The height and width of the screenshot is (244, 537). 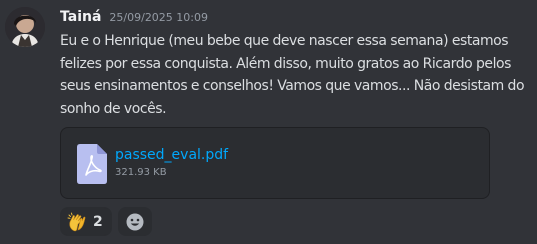 What do you see at coordinates (76, 221) in the screenshot?
I see `clapping-hands-icon` at bounding box center [76, 221].